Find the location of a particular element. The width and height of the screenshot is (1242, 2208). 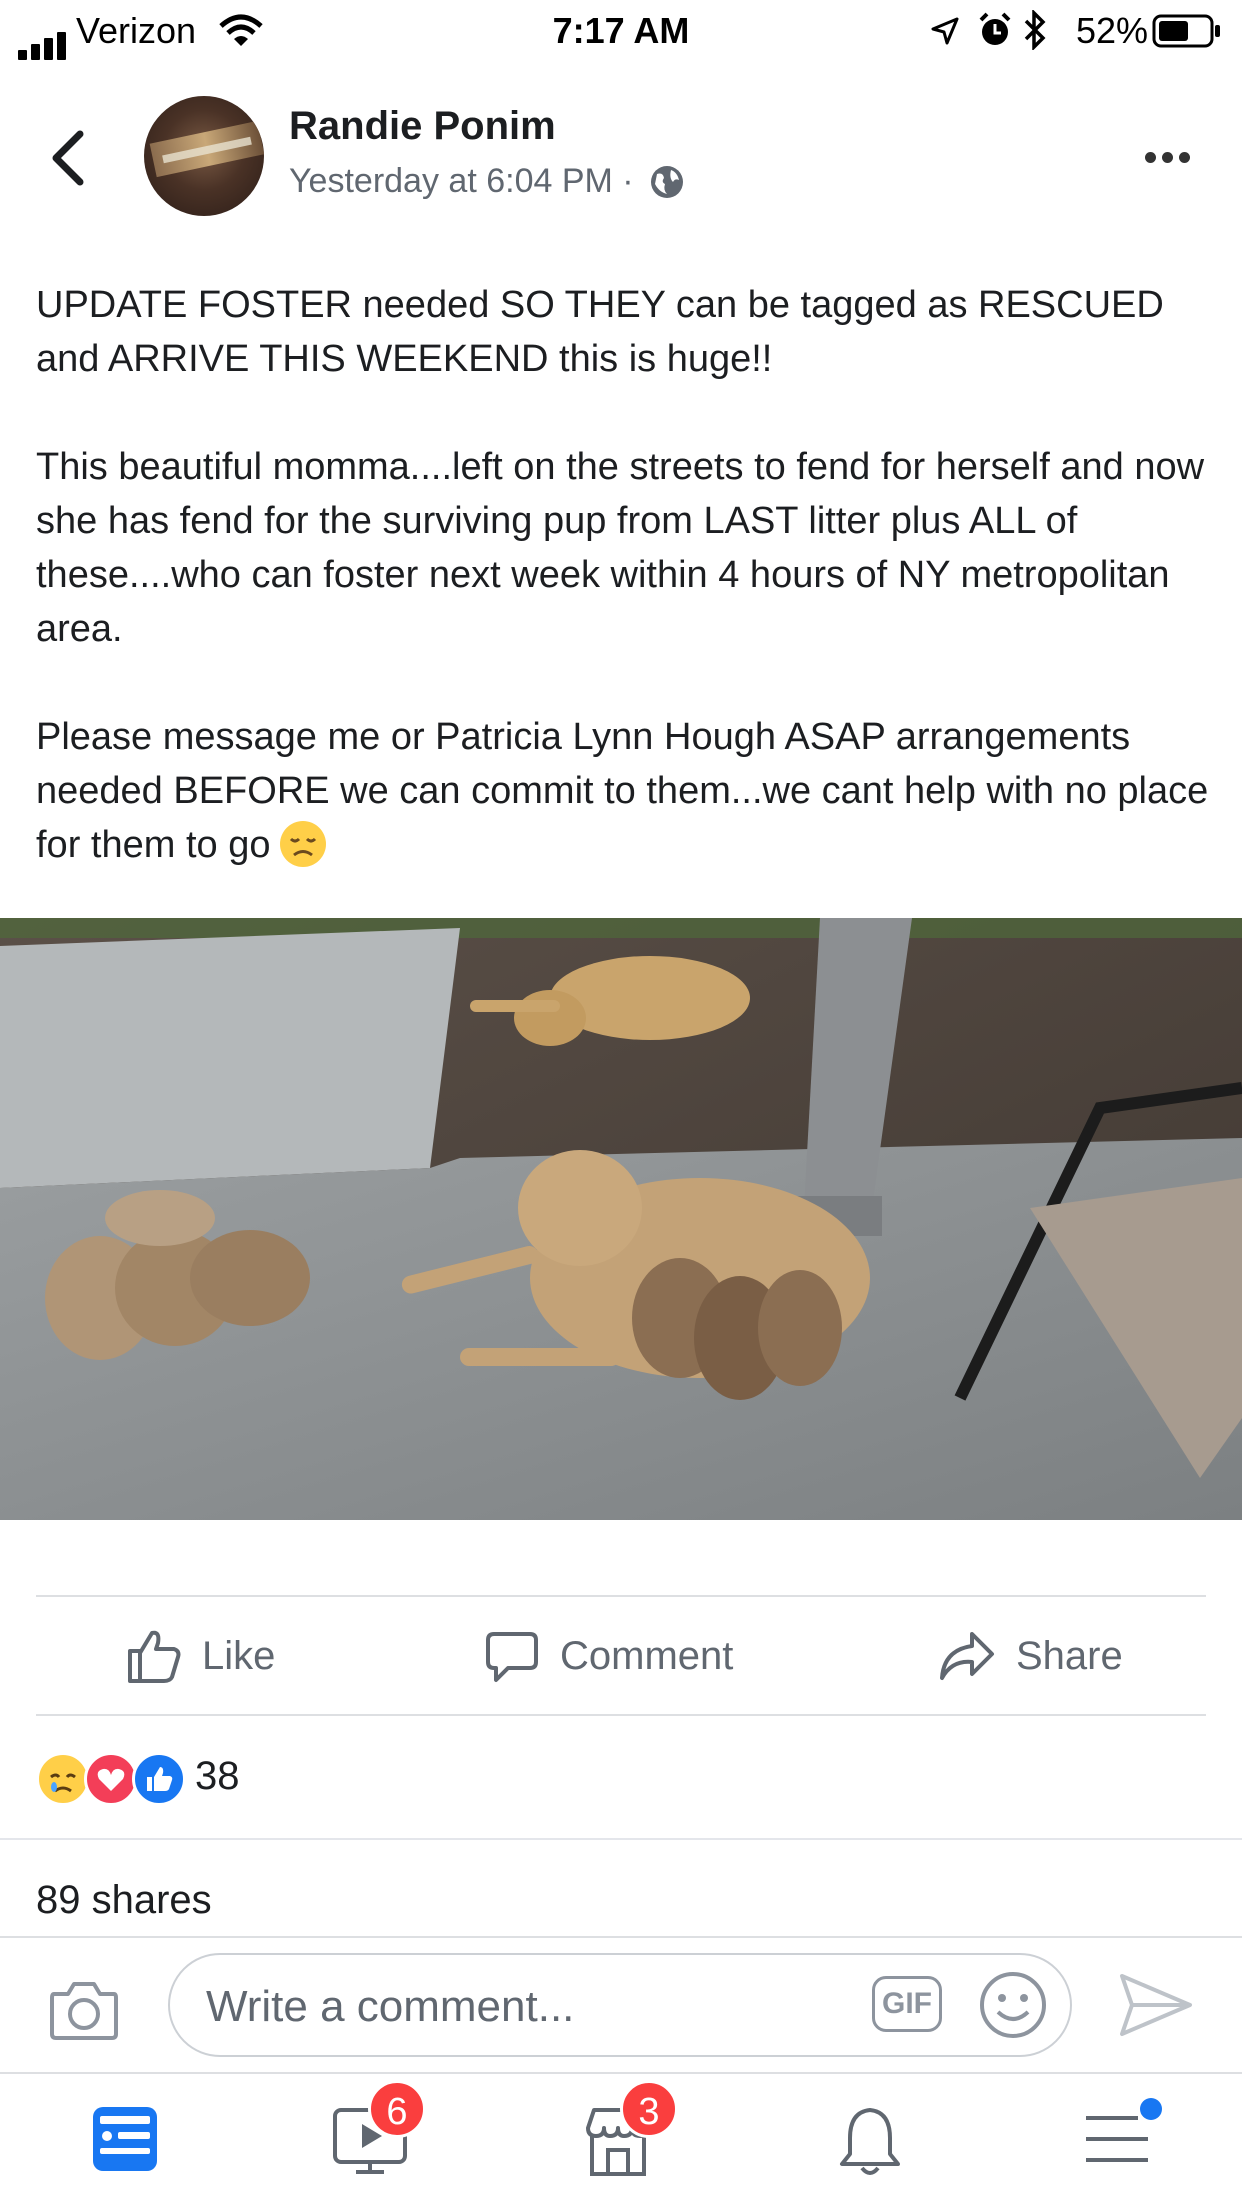

more-options-button is located at coordinates (1164, 159).